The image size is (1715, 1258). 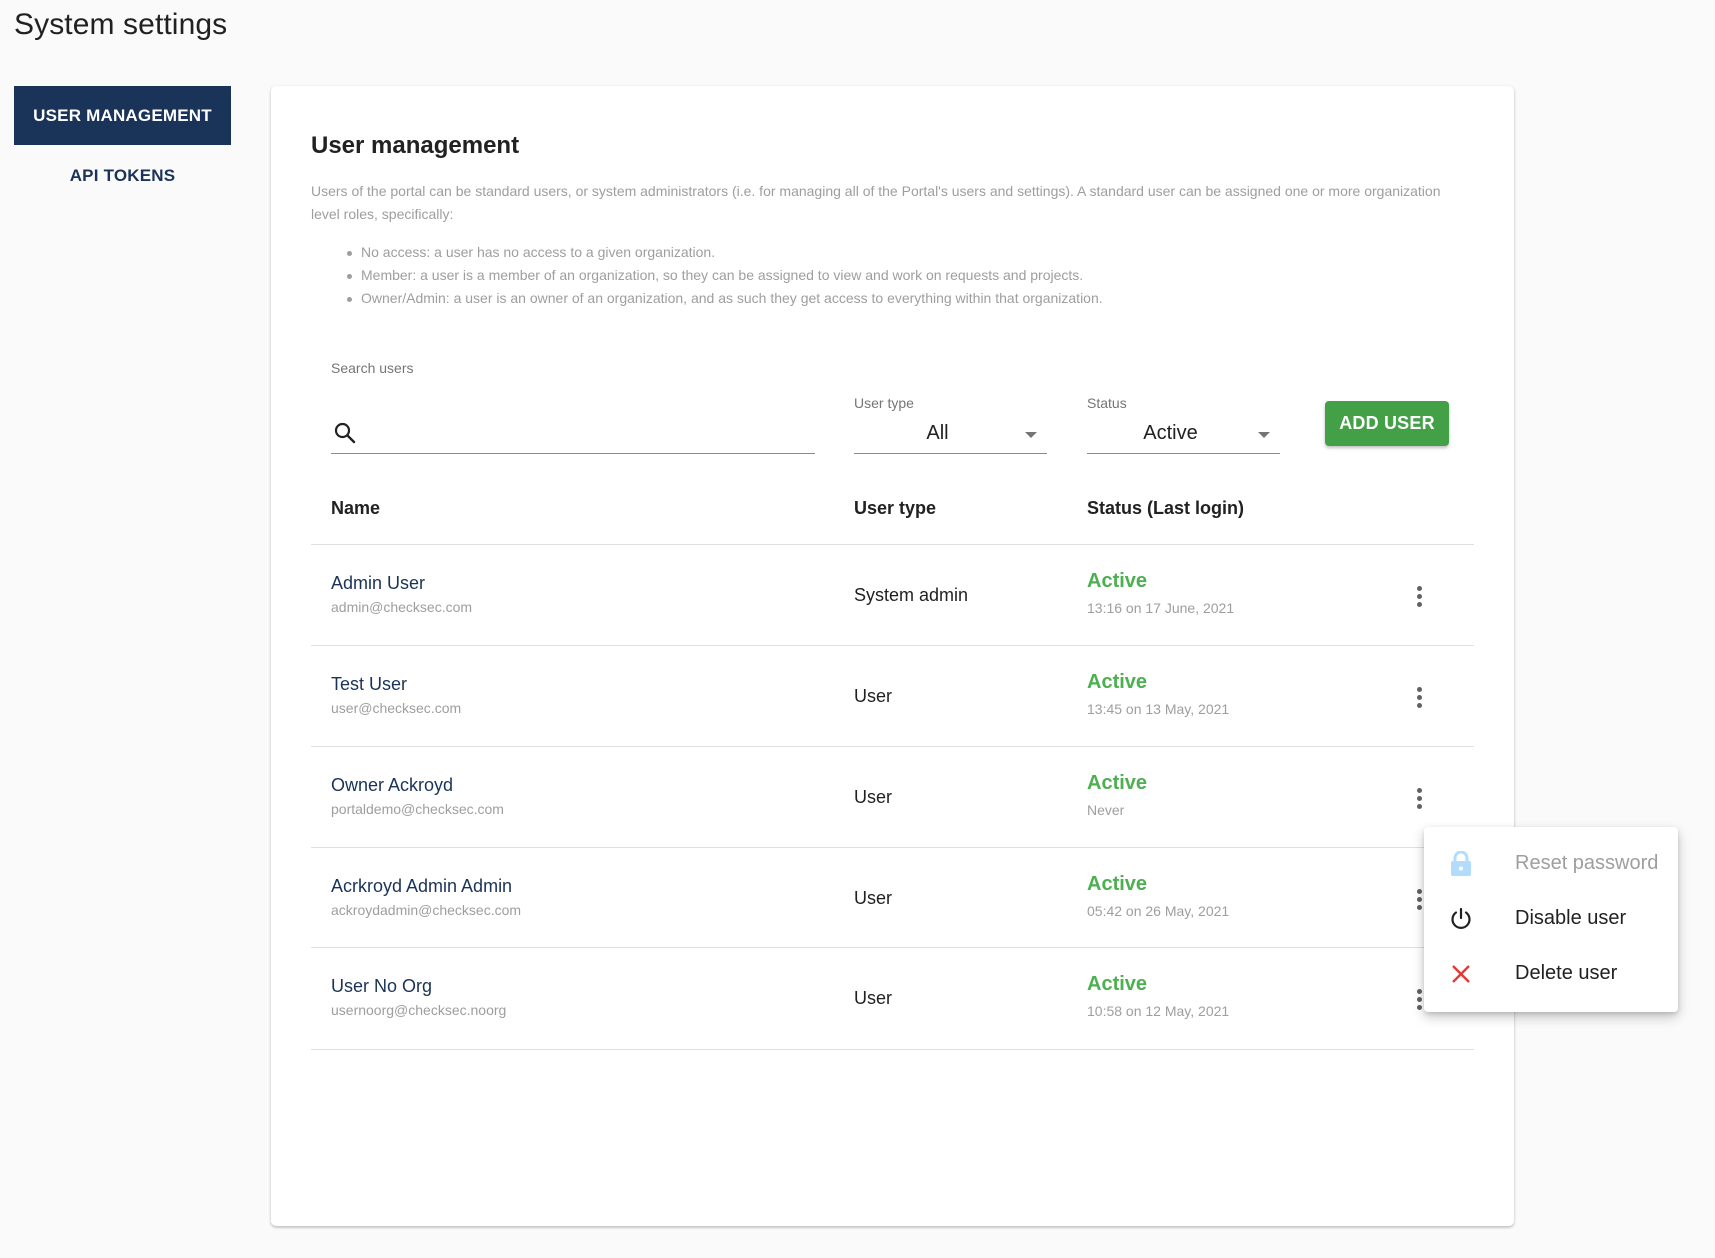 I want to click on user-actions-menu: Reset password Disable user Delete user, so click(x=1551, y=919).